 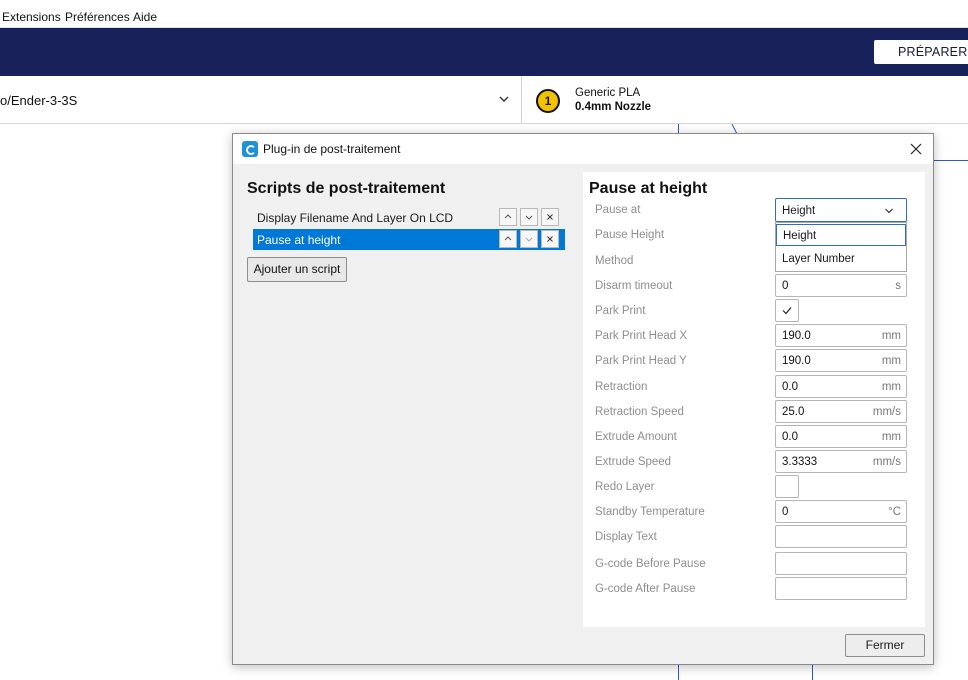 I want to click on setting-label: Pause at, so click(x=618, y=210).